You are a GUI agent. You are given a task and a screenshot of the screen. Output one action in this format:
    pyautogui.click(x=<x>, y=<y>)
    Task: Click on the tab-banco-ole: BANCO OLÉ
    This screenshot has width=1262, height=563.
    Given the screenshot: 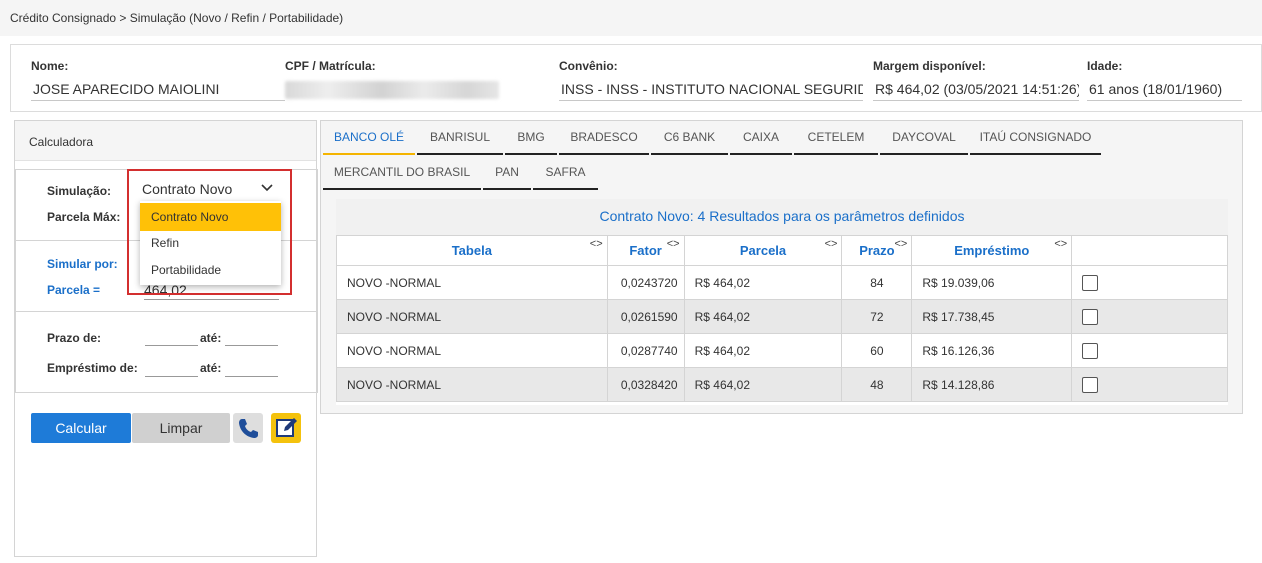 What is the action you would take?
    pyautogui.click(x=369, y=138)
    